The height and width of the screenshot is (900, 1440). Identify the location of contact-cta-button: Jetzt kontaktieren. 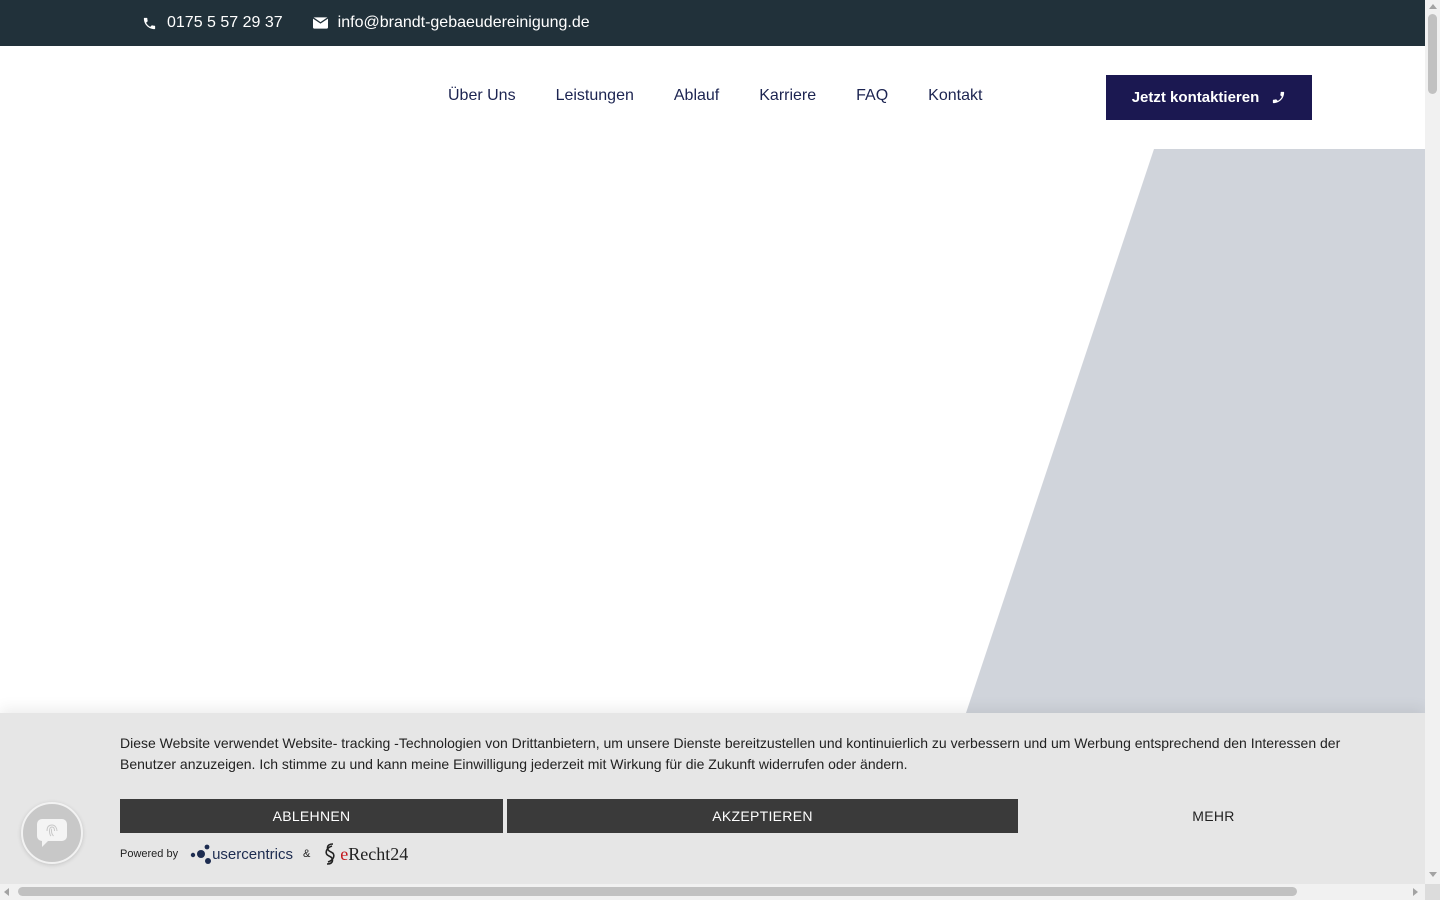
(1209, 97).